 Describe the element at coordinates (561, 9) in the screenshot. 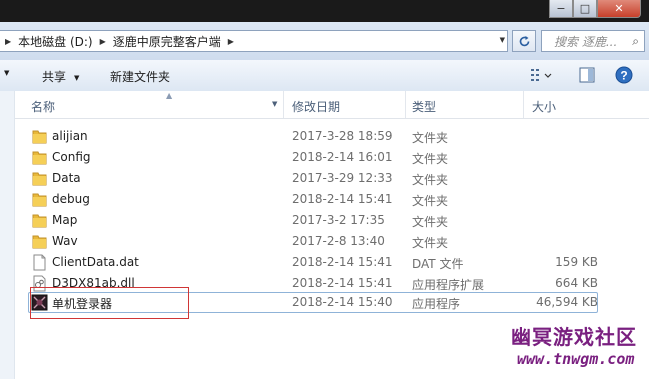

I see `minimize-button: −` at that location.